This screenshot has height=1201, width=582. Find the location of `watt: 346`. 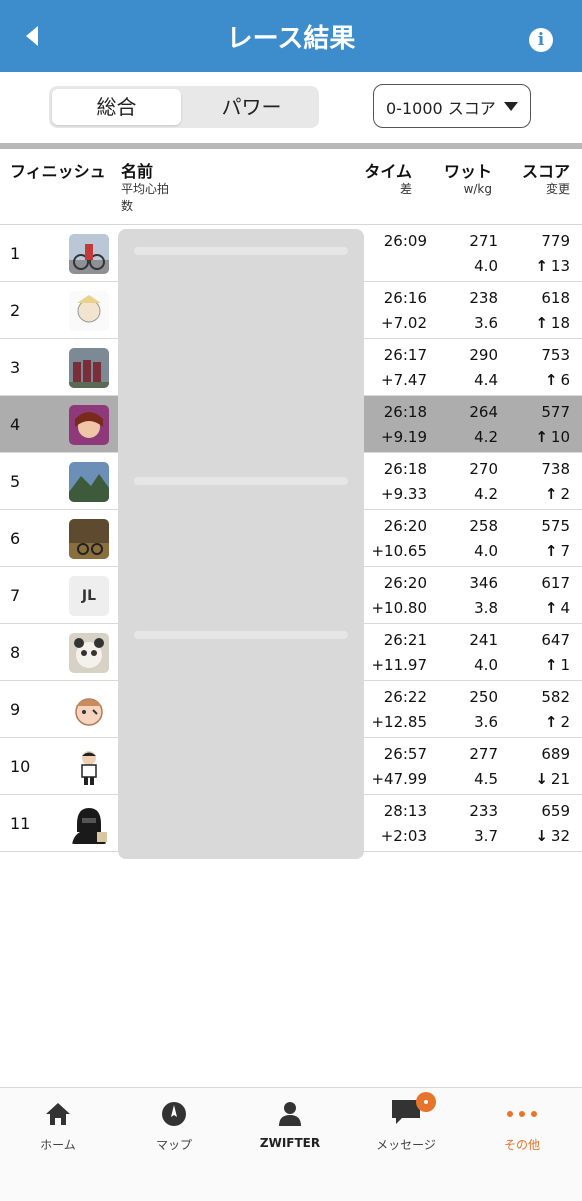

watt: 346 is located at coordinates (483, 583).